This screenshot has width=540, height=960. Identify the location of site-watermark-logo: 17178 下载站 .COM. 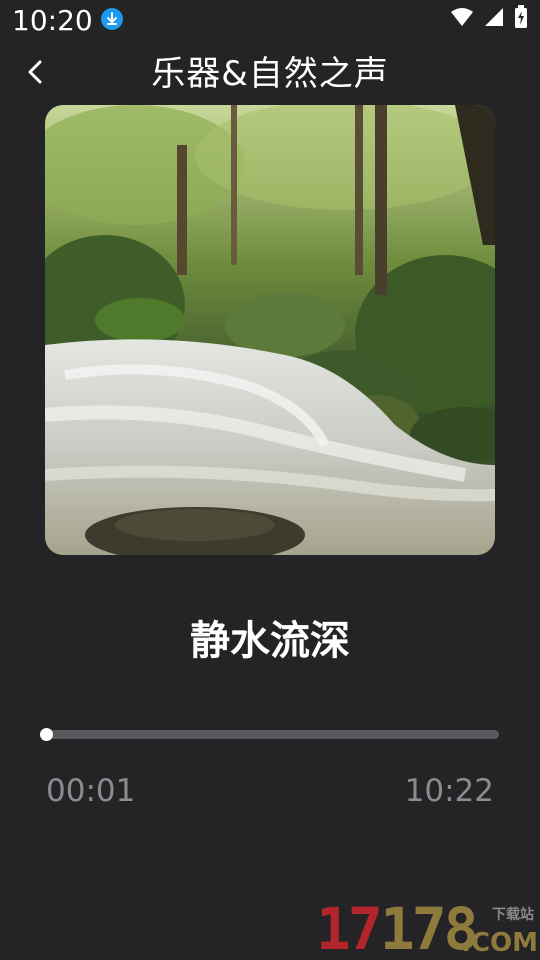
(428, 929).